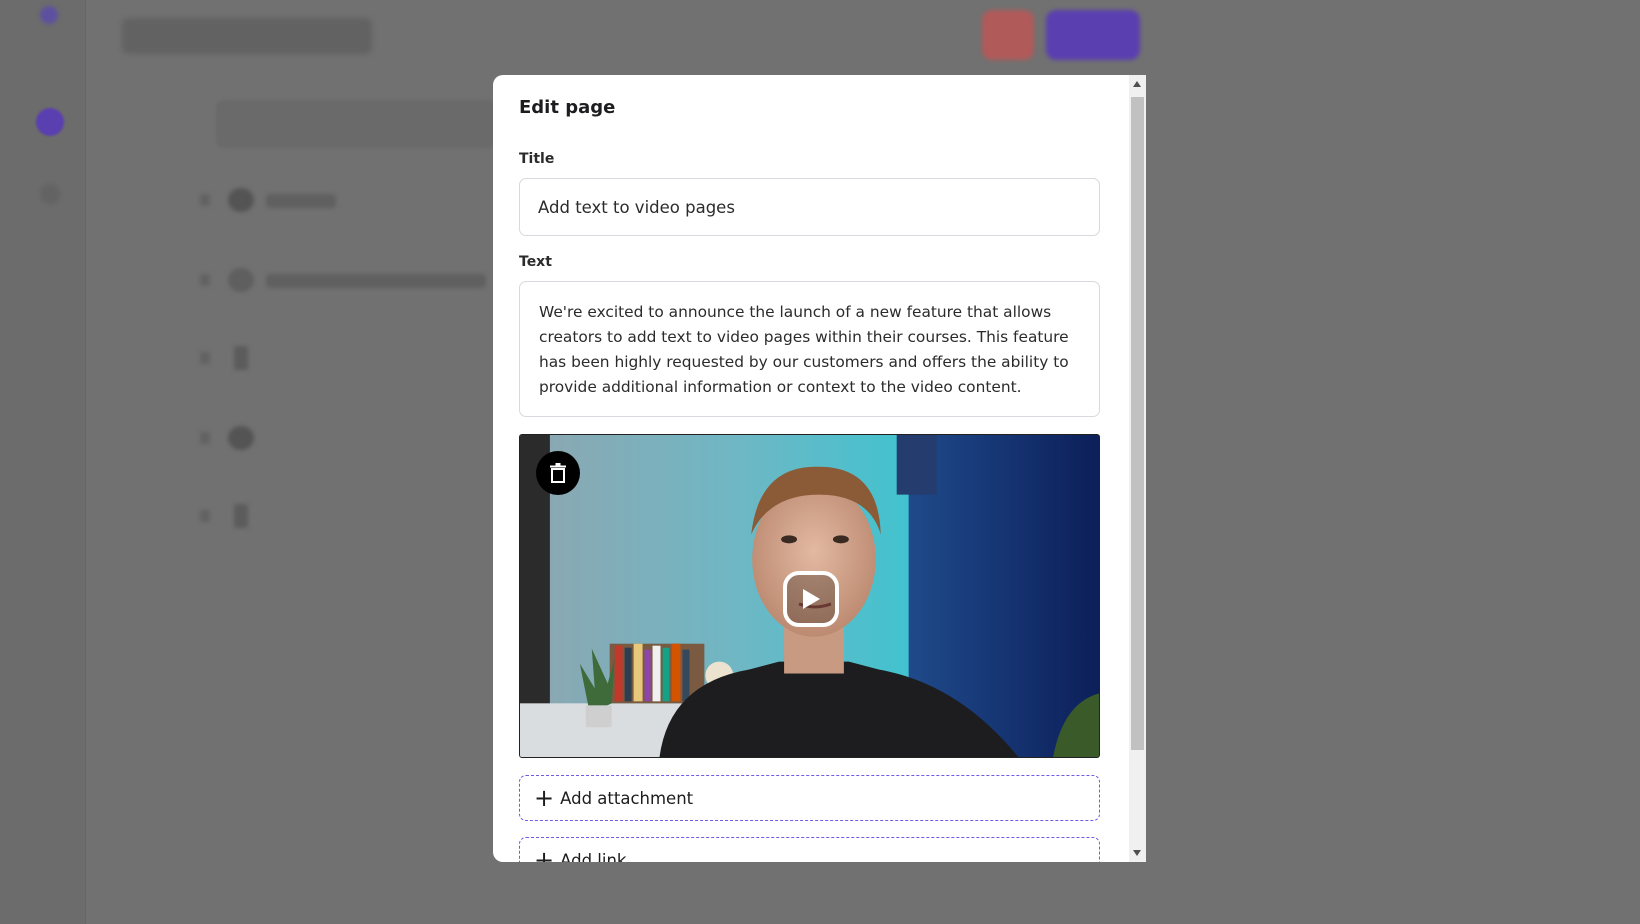 Image resolution: width=1640 pixels, height=924 pixels. I want to click on trash-icon, so click(558, 473).